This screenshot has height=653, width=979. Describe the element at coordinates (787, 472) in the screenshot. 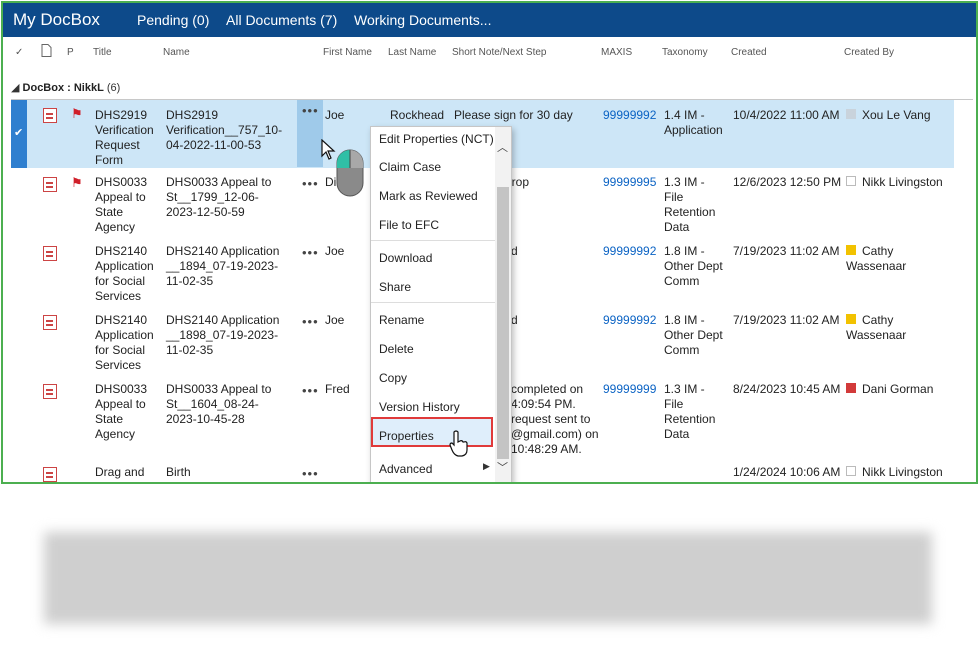

I see `cell-created: 1/24/2024 10:06 AM` at that location.